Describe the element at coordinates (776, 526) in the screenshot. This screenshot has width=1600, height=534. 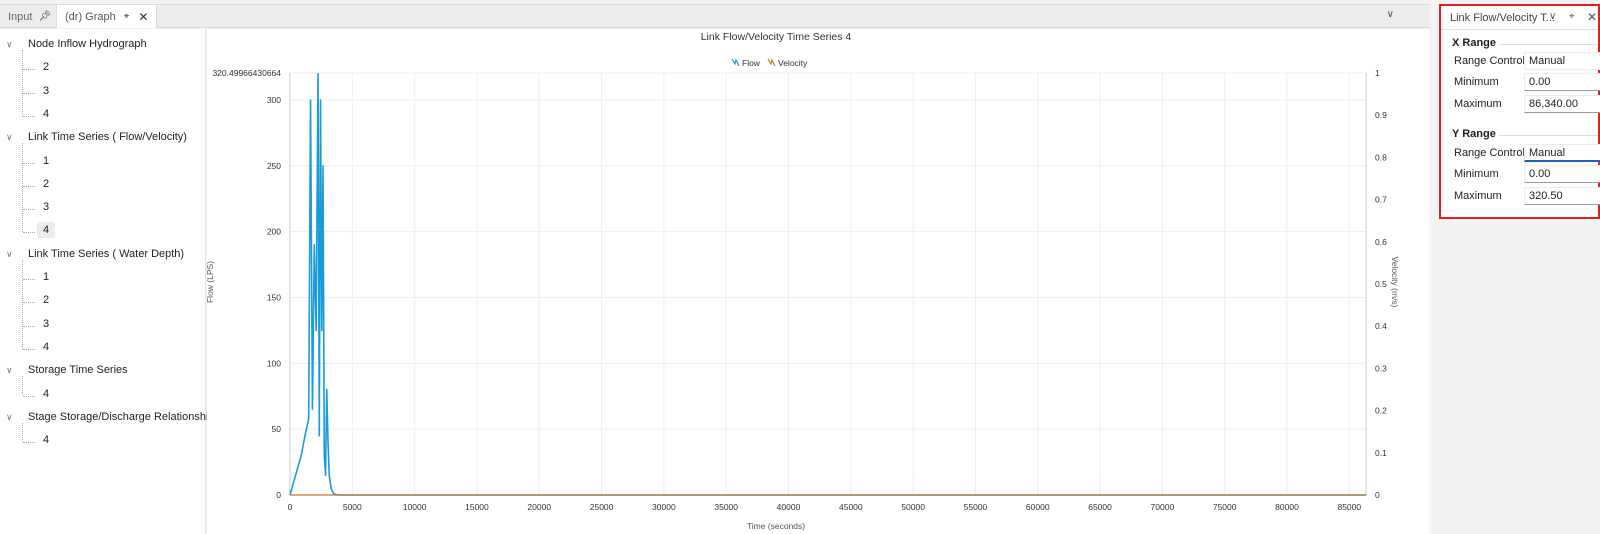
I see `x-axis-label: Time (seconds)` at that location.